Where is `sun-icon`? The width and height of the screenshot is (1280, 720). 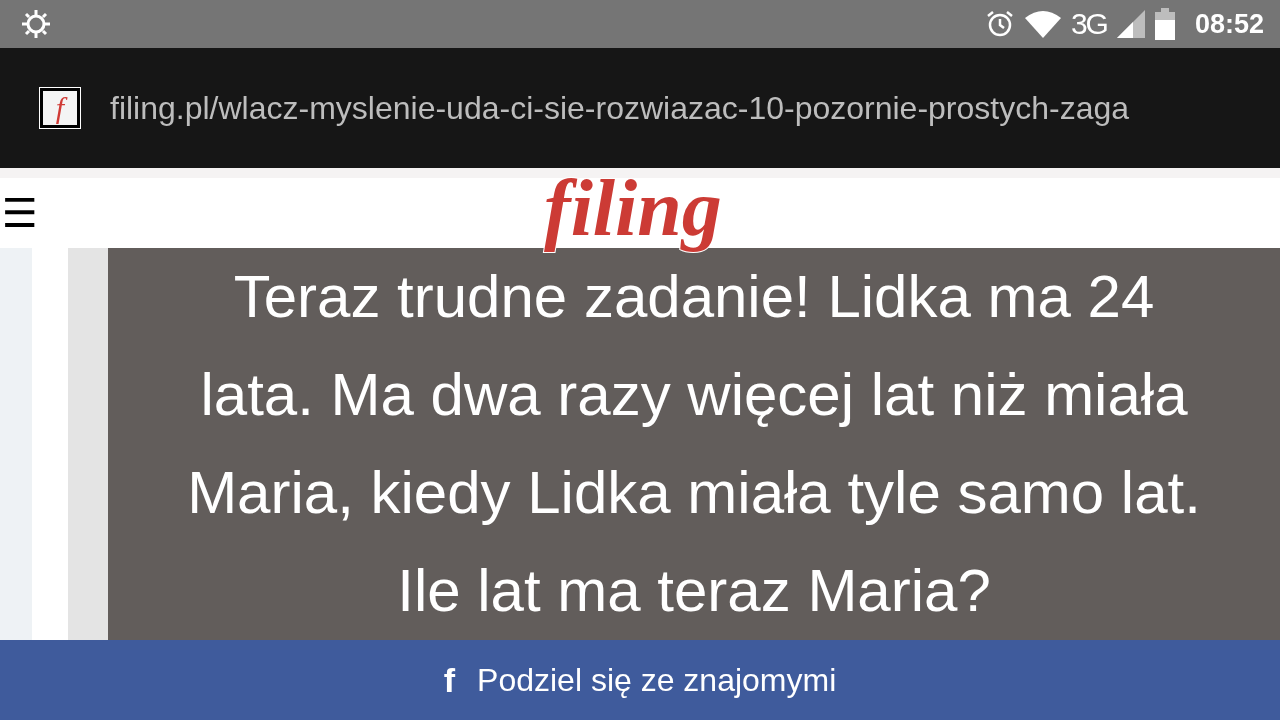
sun-icon is located at coordinates (36, 24).